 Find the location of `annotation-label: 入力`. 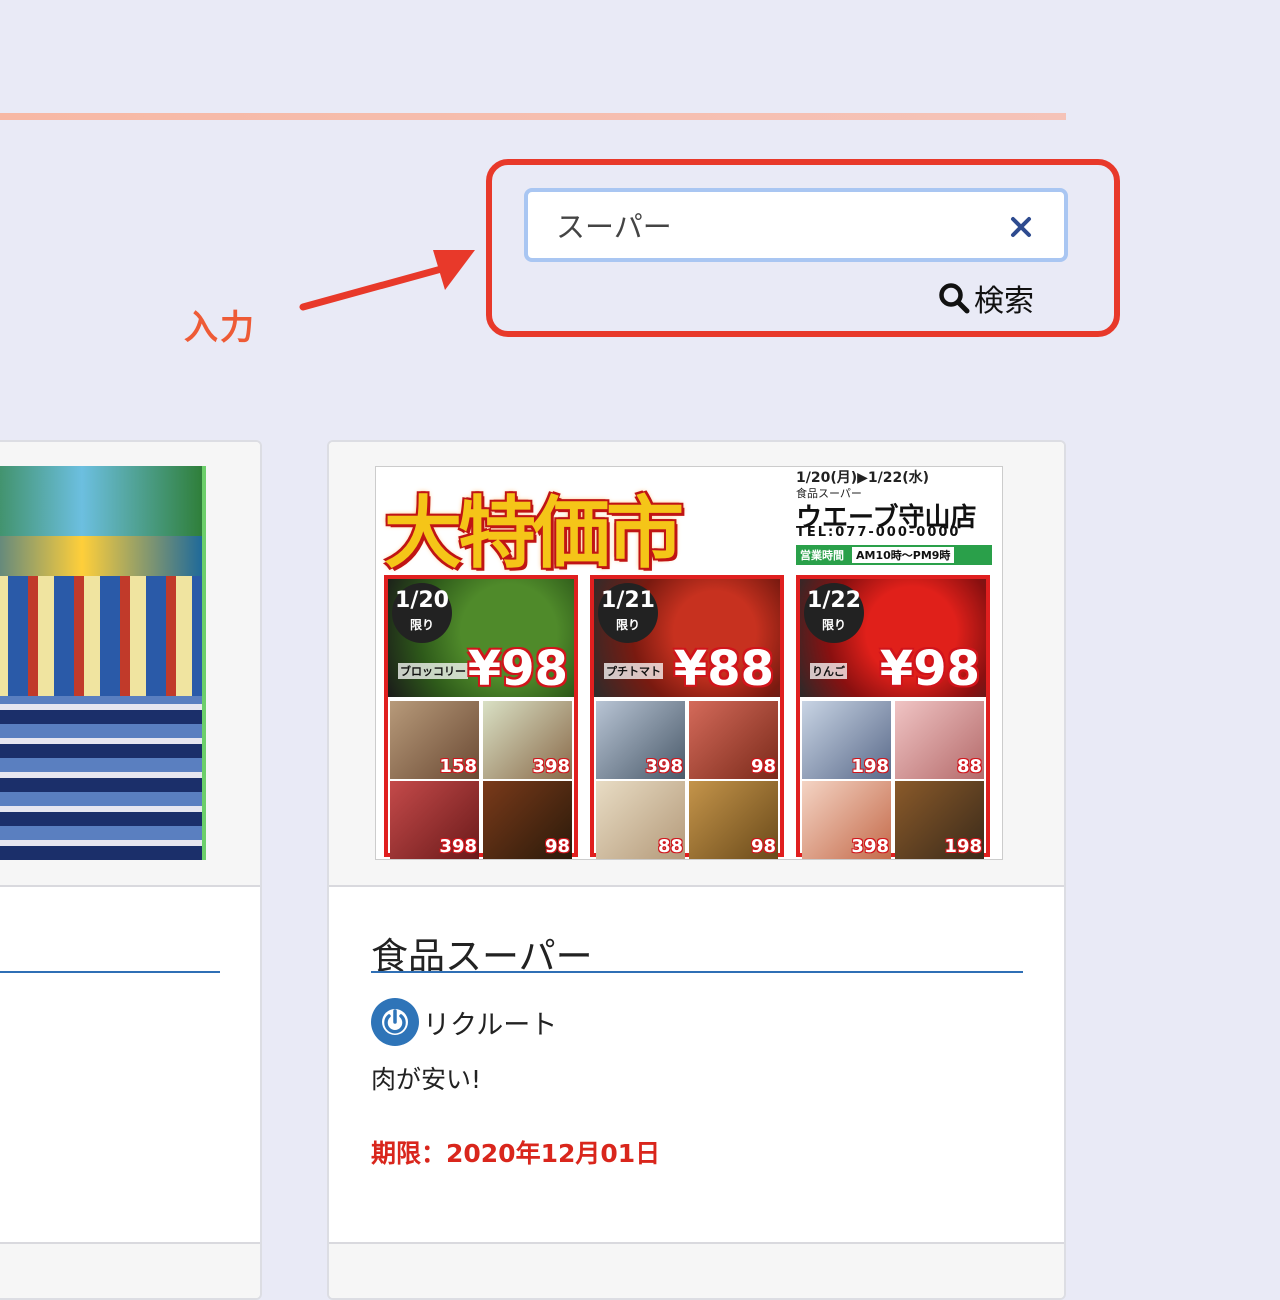

annotation-label: 入力 is located at coordinates (220, 328).